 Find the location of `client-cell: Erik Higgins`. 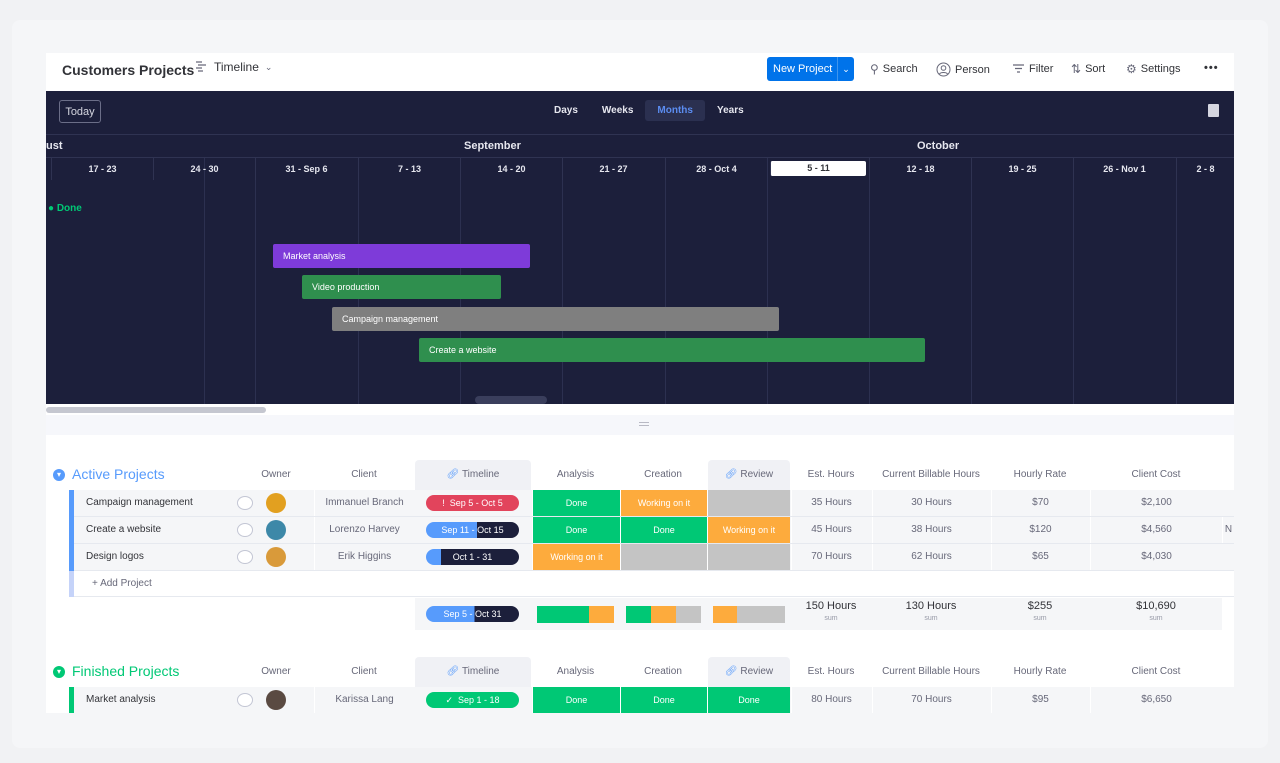

client-cell: Erik Higgins is located at coordinates (364, 557).